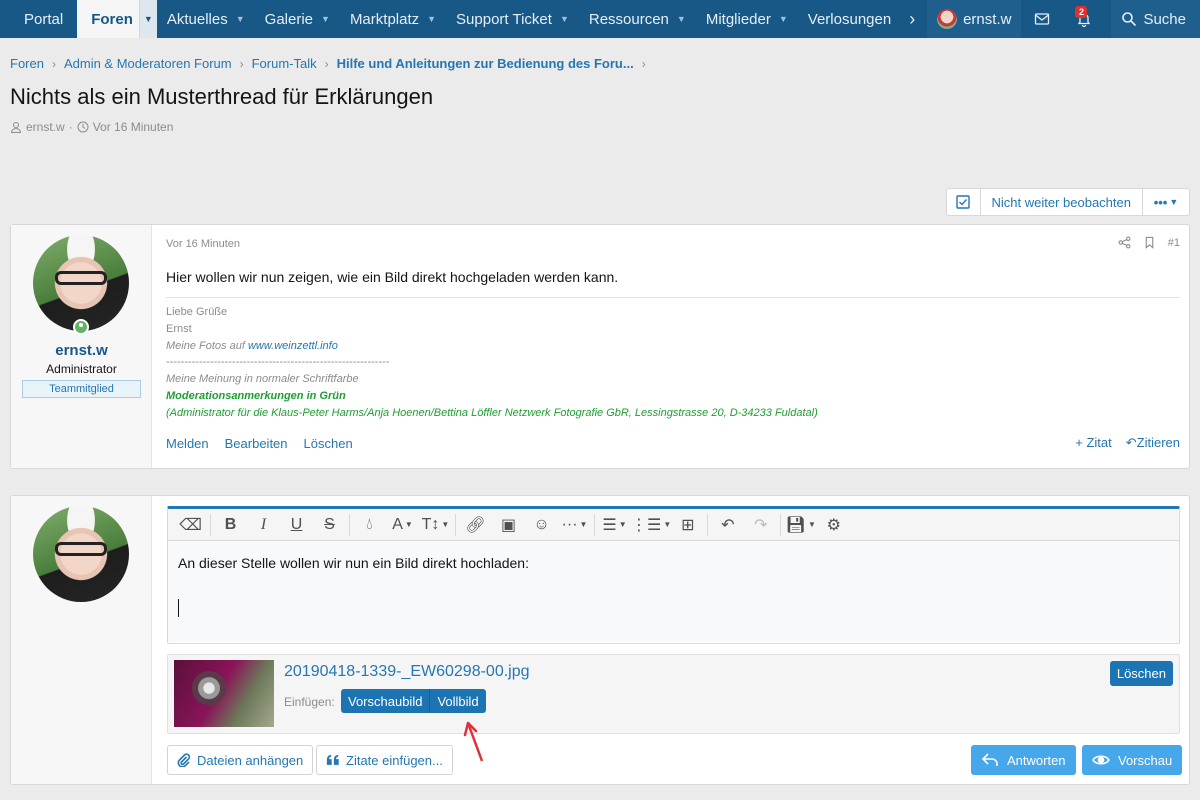 This screenshot has height=800, width=1200. I want to click on nav-marktplatz: Marktplatz ▼, so click(393, 19).